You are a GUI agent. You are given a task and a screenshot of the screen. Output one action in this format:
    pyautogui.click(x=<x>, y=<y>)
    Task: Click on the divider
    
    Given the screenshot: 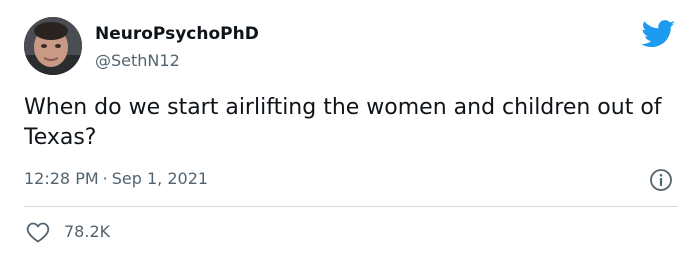 What is the action you would take?
    pyautogui.click(x=351, y=206)
    